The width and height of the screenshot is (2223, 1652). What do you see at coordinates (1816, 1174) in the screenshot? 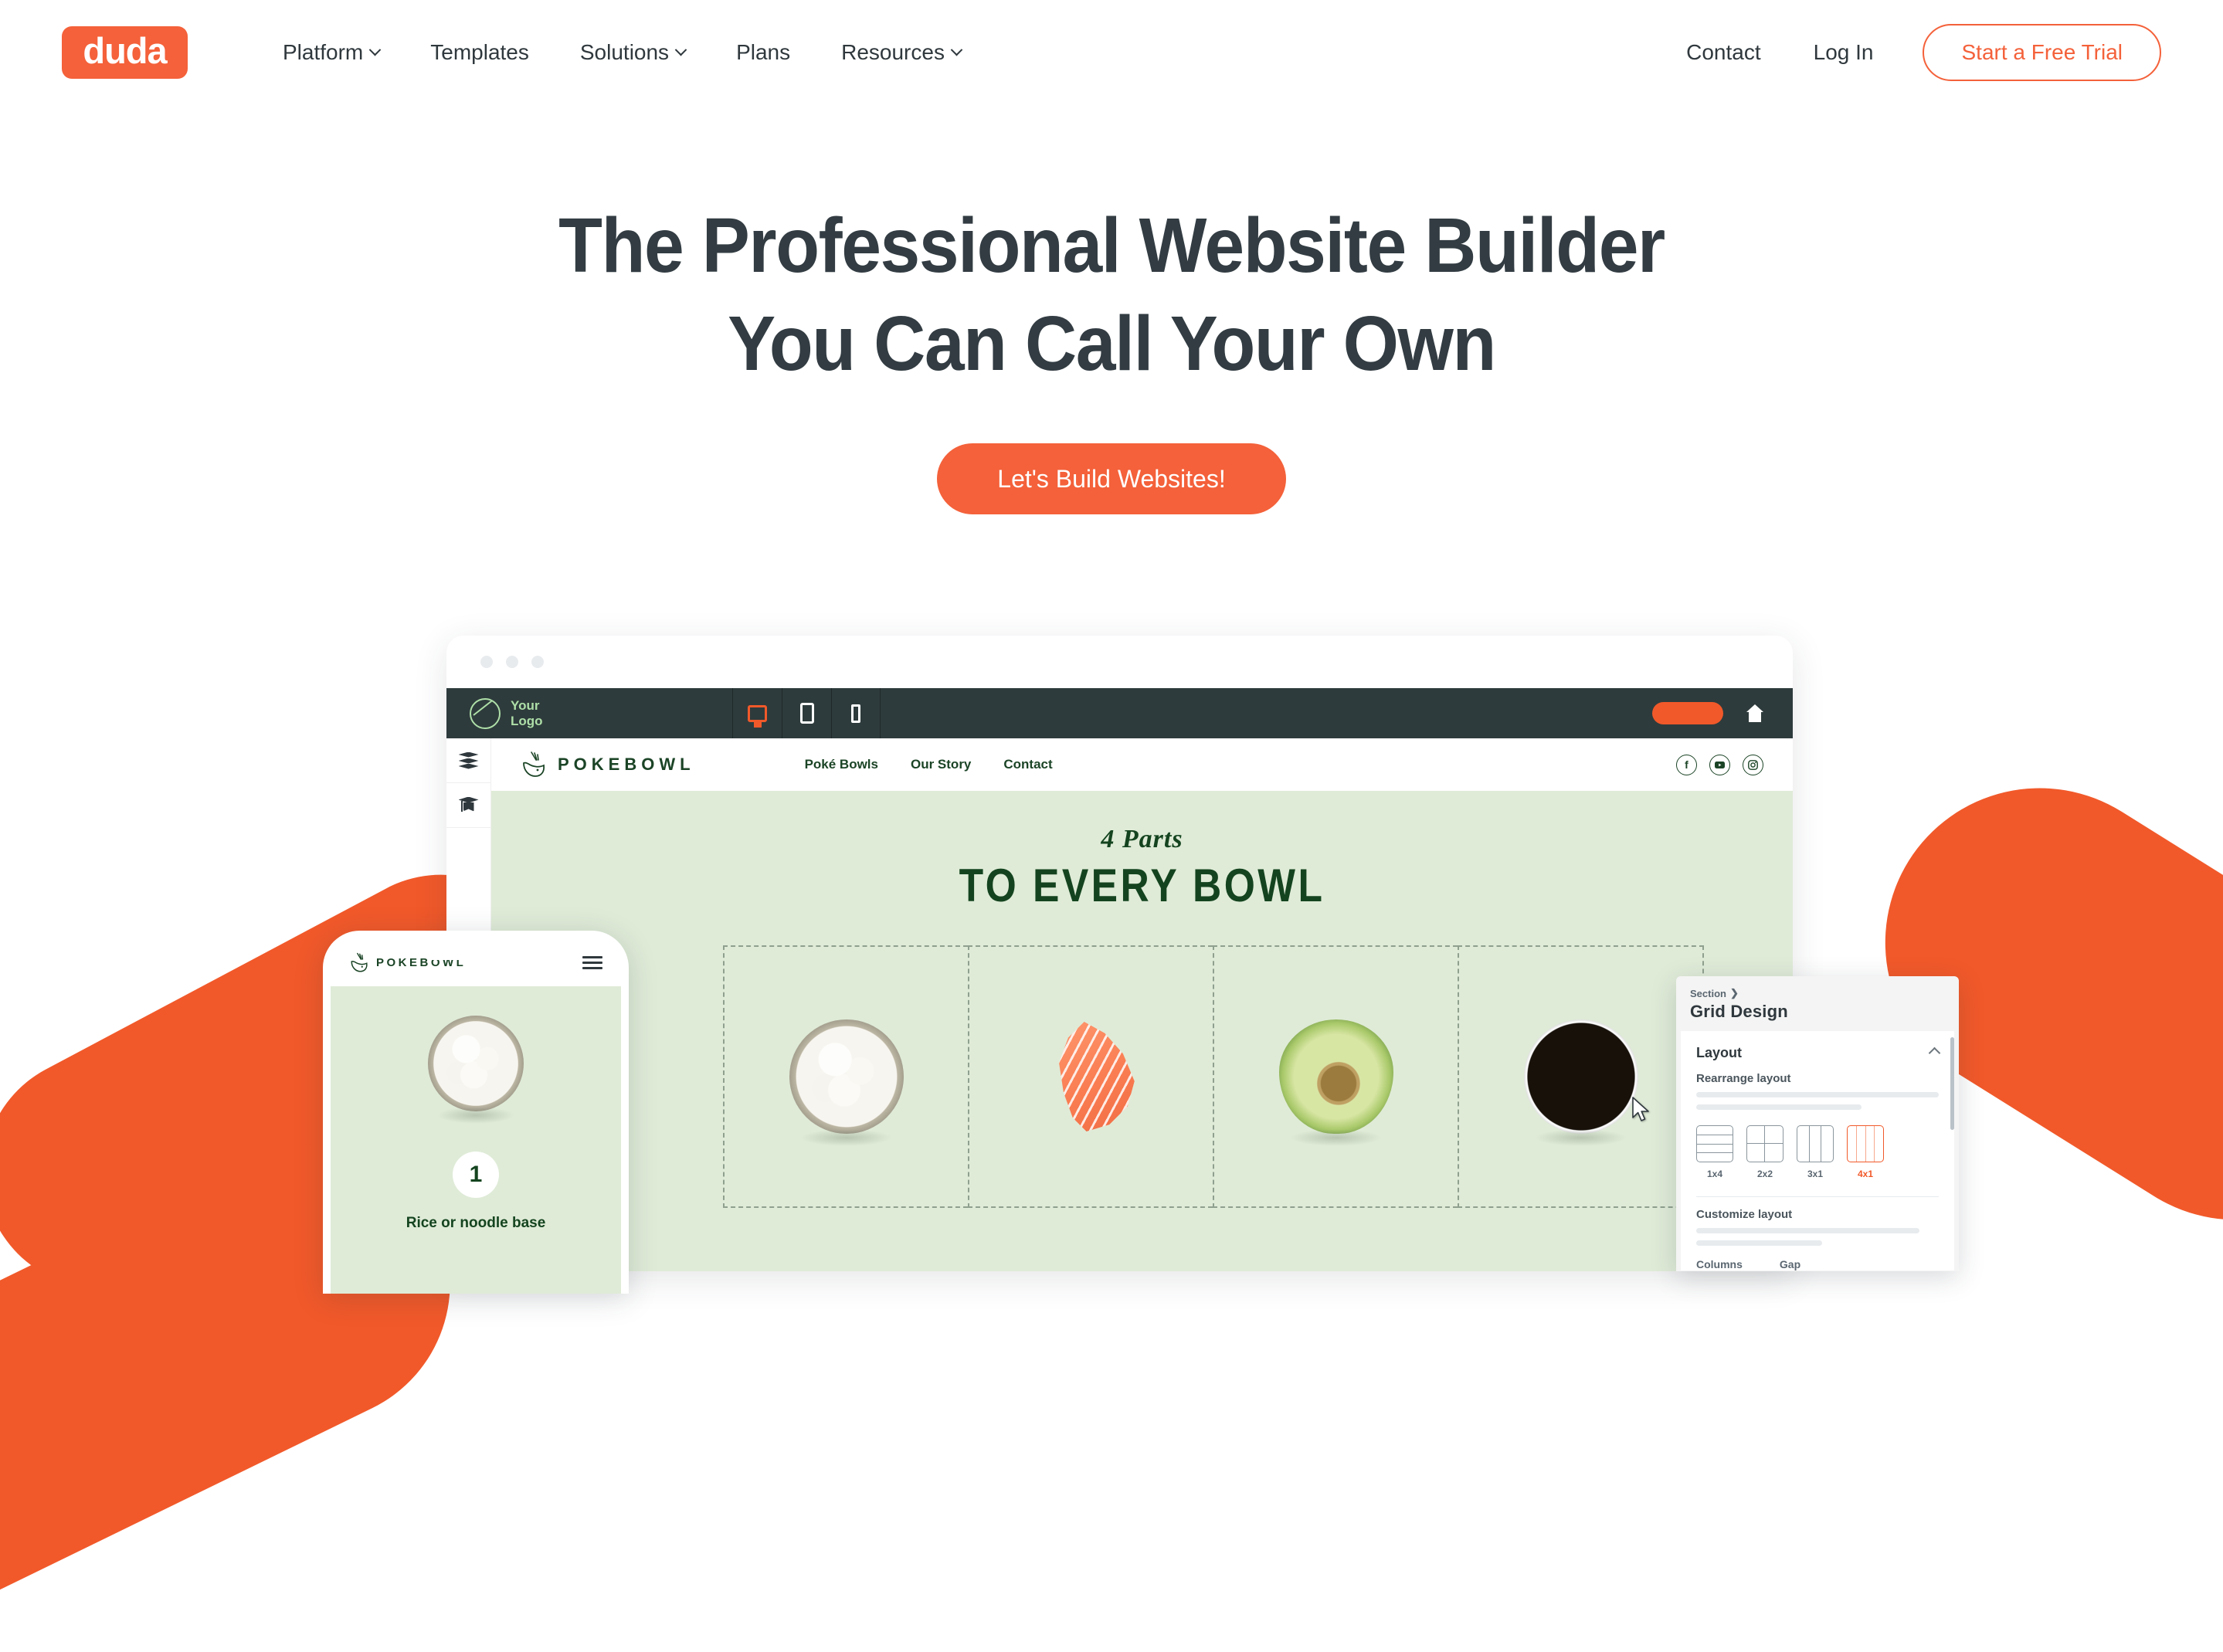
I see `layout-option-3x1-label: 3x1` at bounding box center [1816, 1174].